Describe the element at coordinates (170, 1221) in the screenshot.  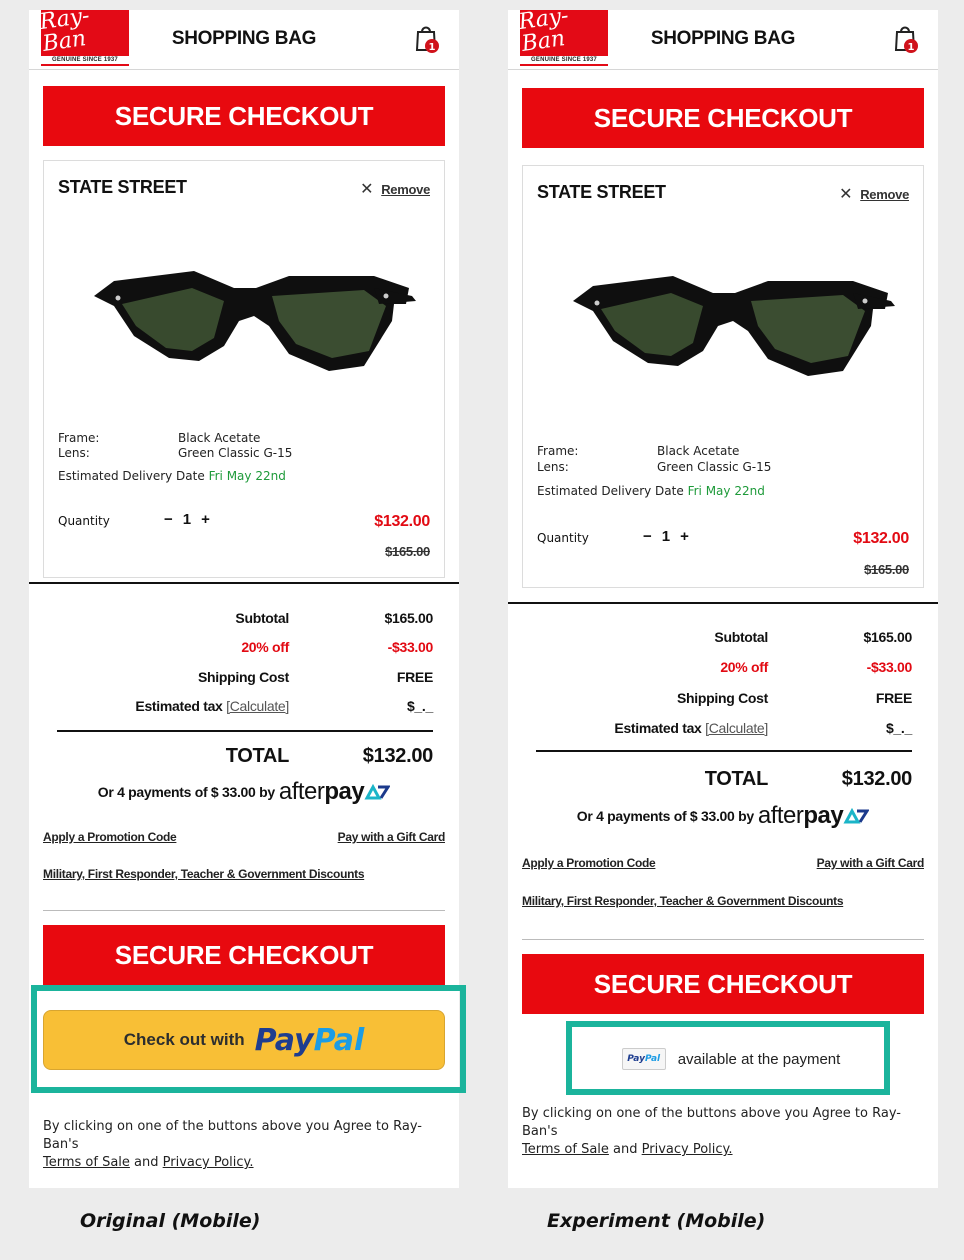
I see `caption-original: Original (Mobile)` at that location.